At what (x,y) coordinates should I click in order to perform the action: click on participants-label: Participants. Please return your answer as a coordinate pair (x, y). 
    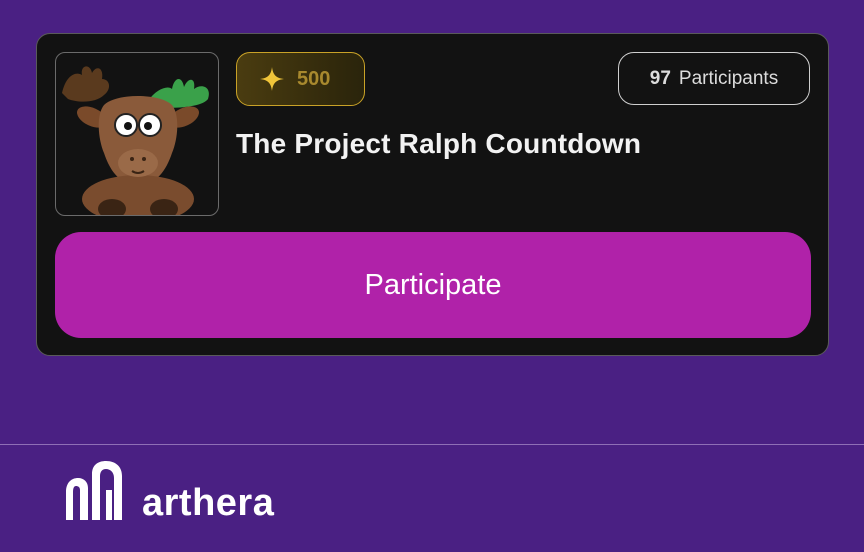
    Looking at the image, I should click on (728, 78).